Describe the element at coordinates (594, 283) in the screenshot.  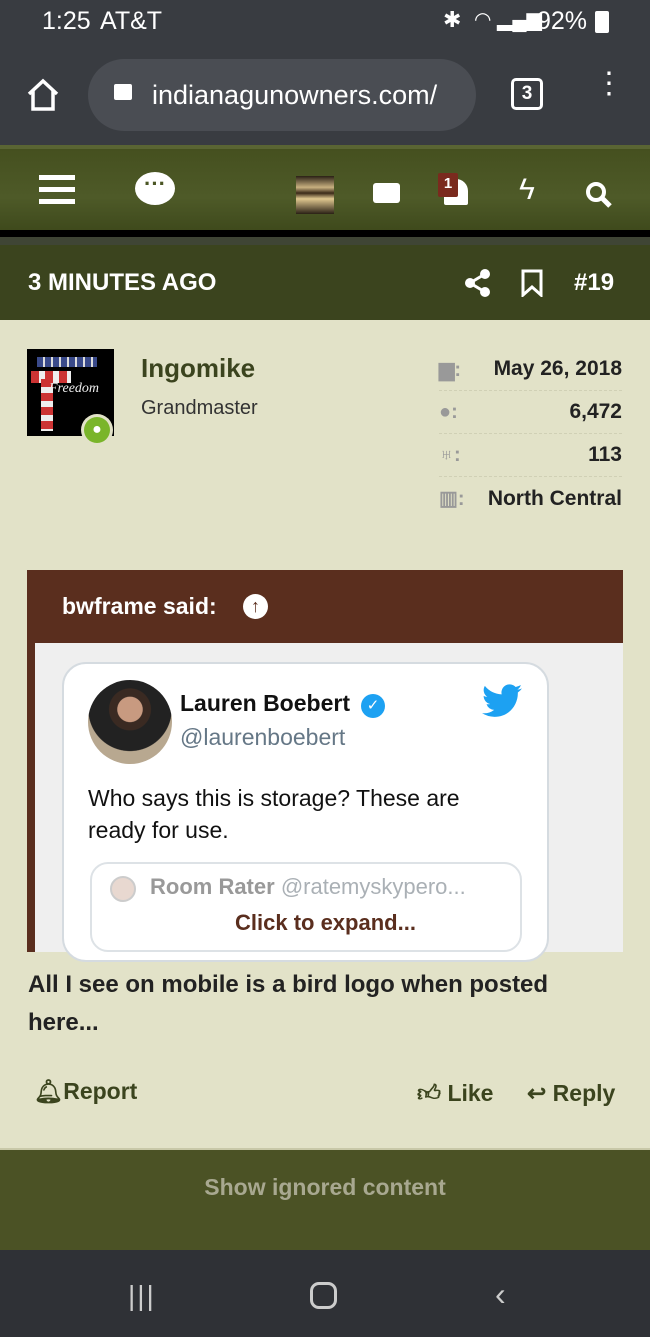
I see `post-number: #19` at that location.